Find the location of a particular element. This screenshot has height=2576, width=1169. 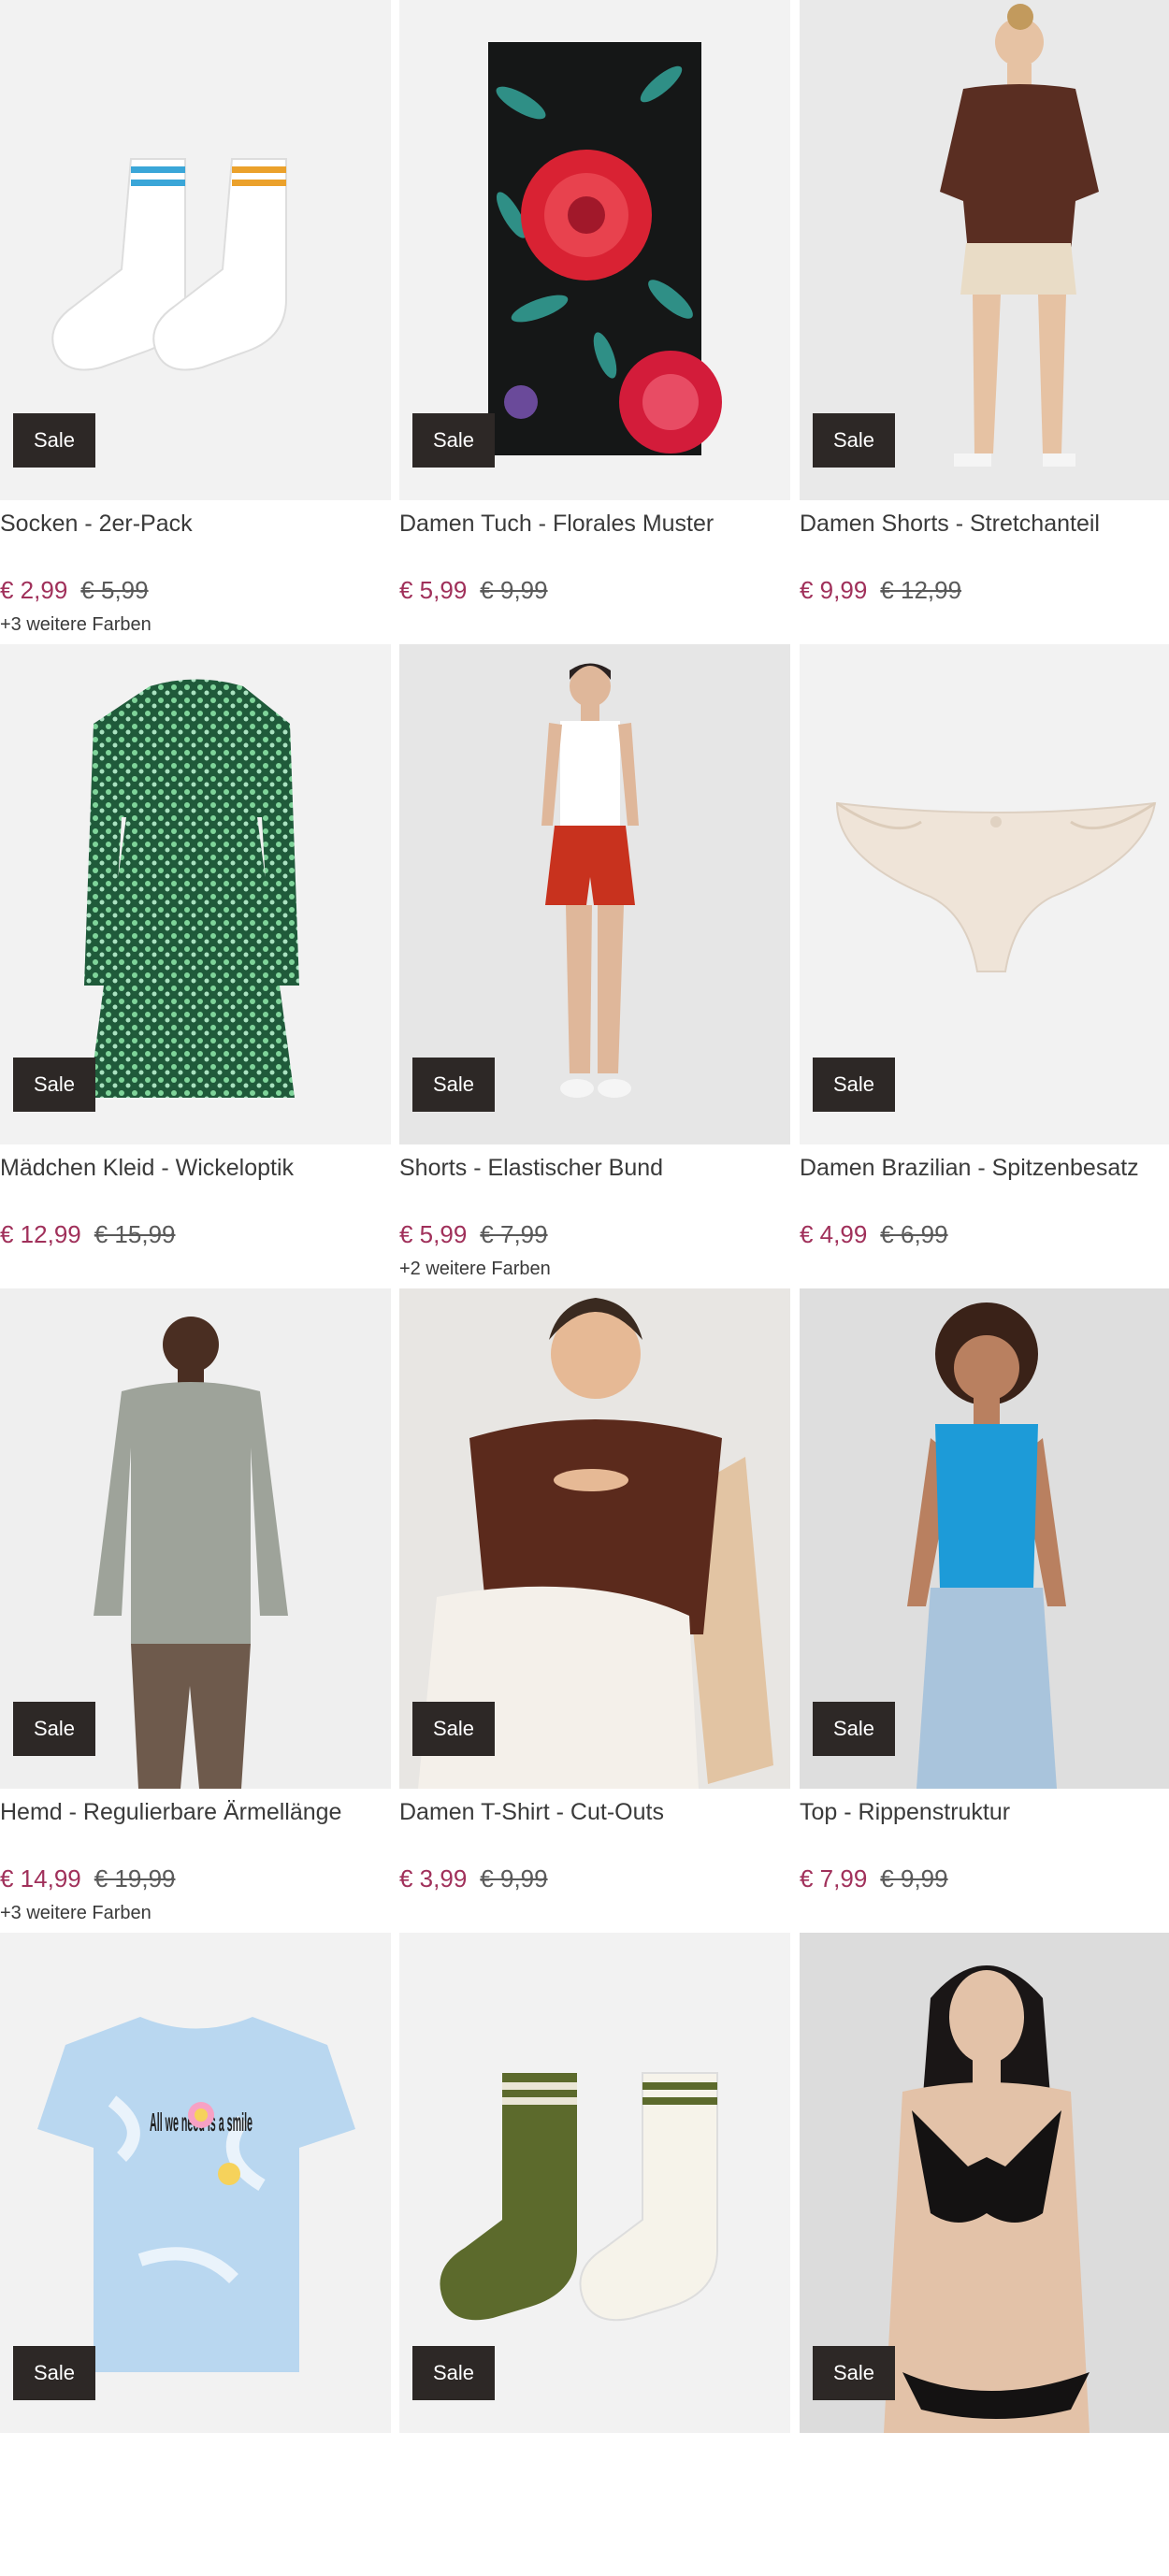

sale-price: € 14,99 is located at coordinates (41, 1878).